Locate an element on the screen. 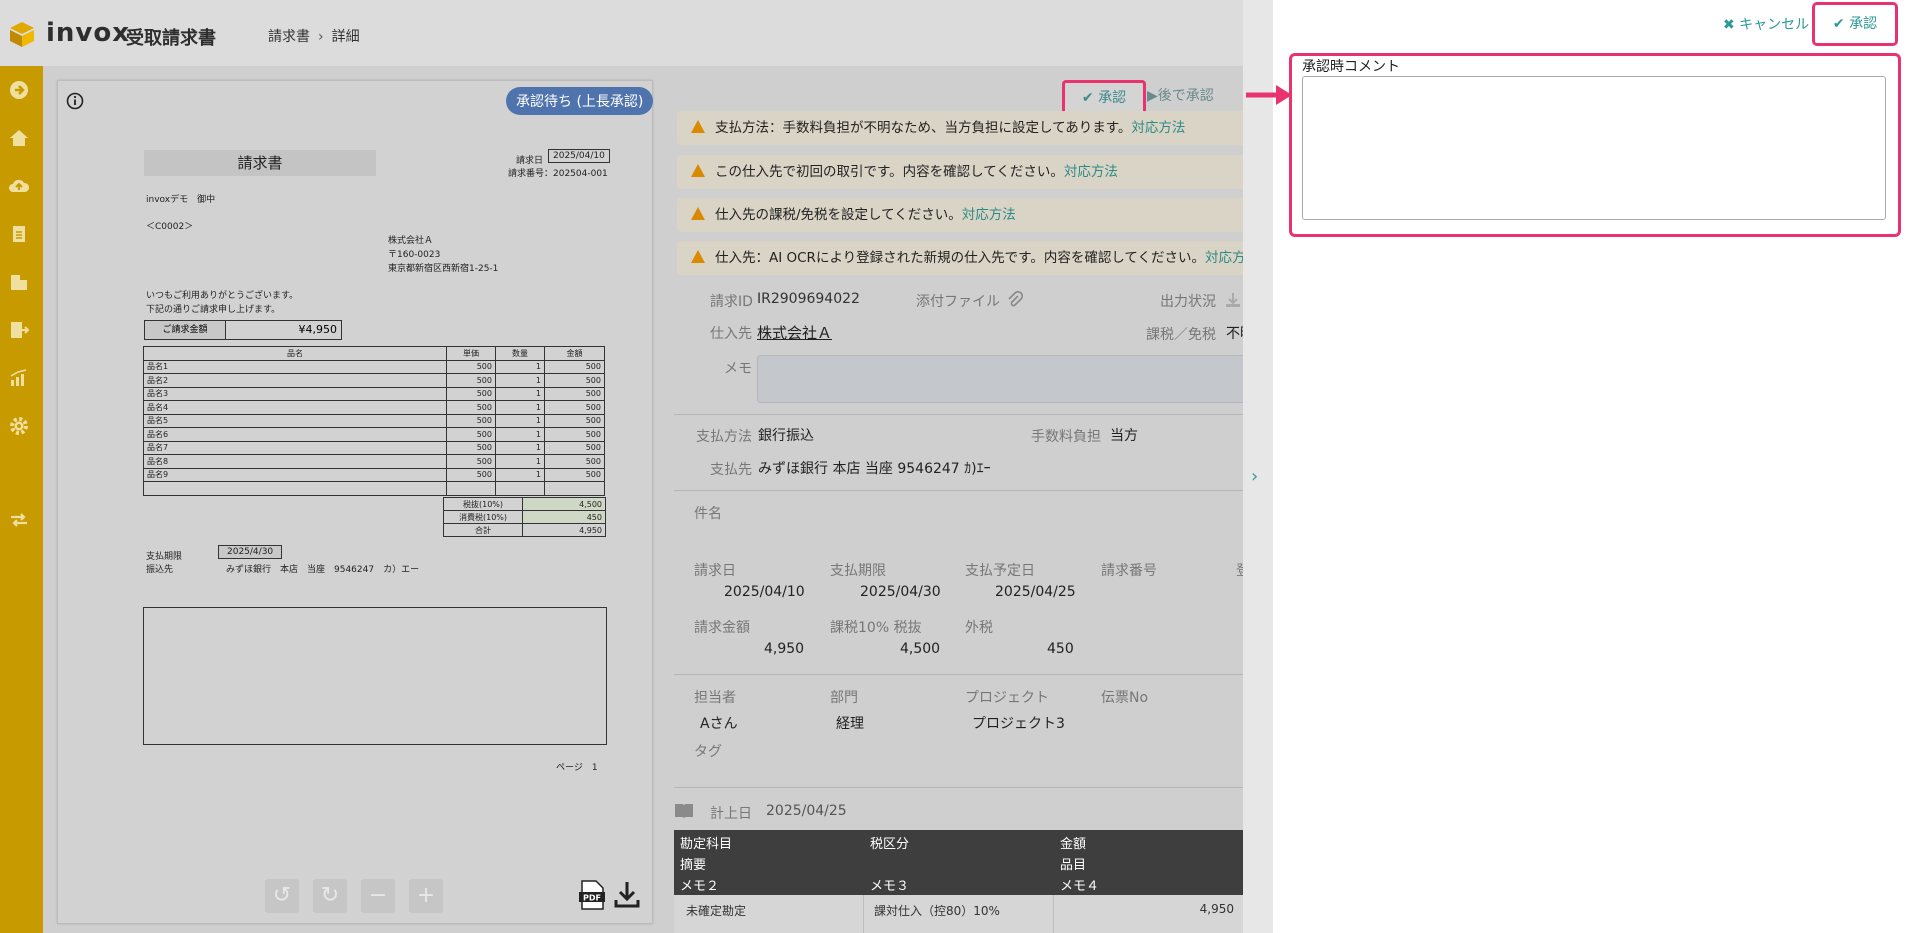  warning-text: この仕入先で初回の取引です。内容を確認してください。 is located at coordinates (889, 172).